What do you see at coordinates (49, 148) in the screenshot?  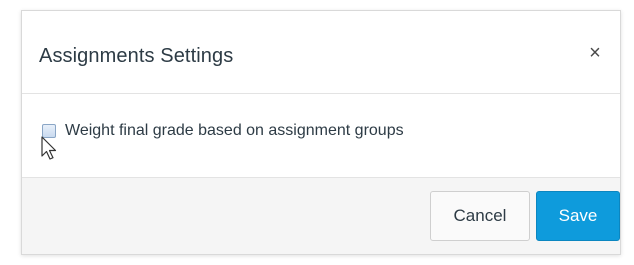 I see `mouse-pointer-icon` at bounding box center [49, 148].